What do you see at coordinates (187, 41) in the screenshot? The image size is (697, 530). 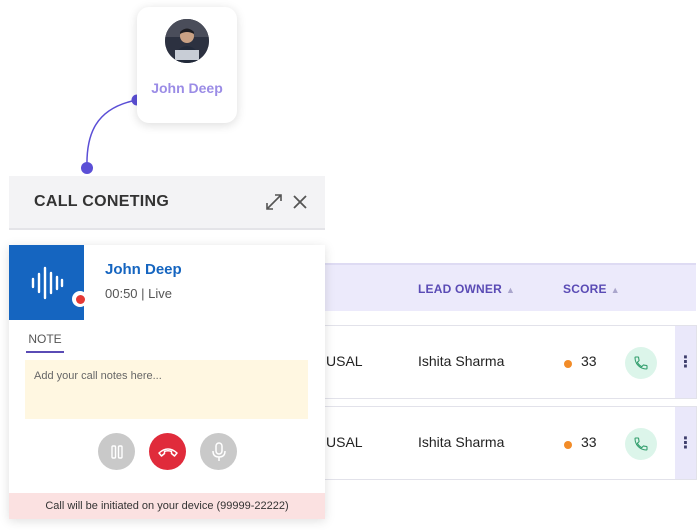 I see `avatar` at bounding box center [187, 41].